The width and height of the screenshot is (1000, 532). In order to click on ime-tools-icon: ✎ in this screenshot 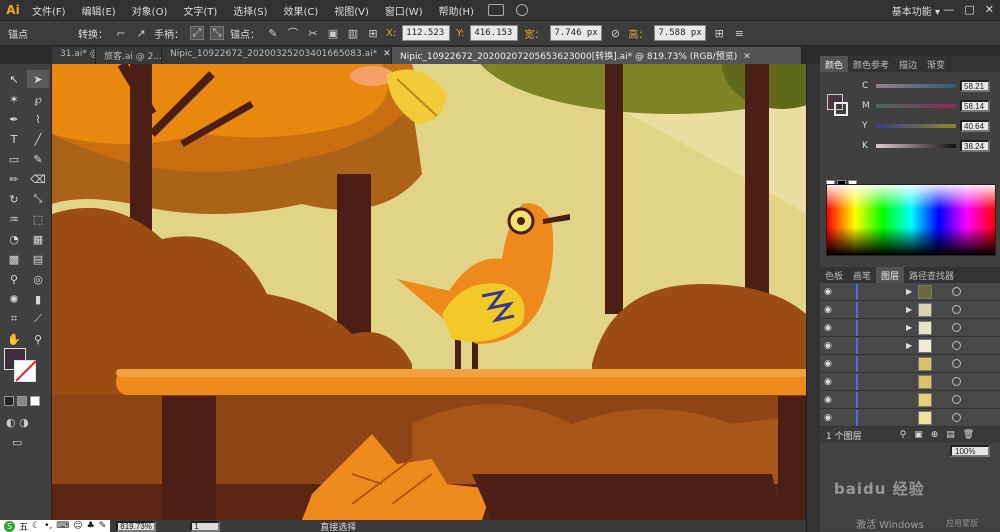, I will do `click(103, 526)`.